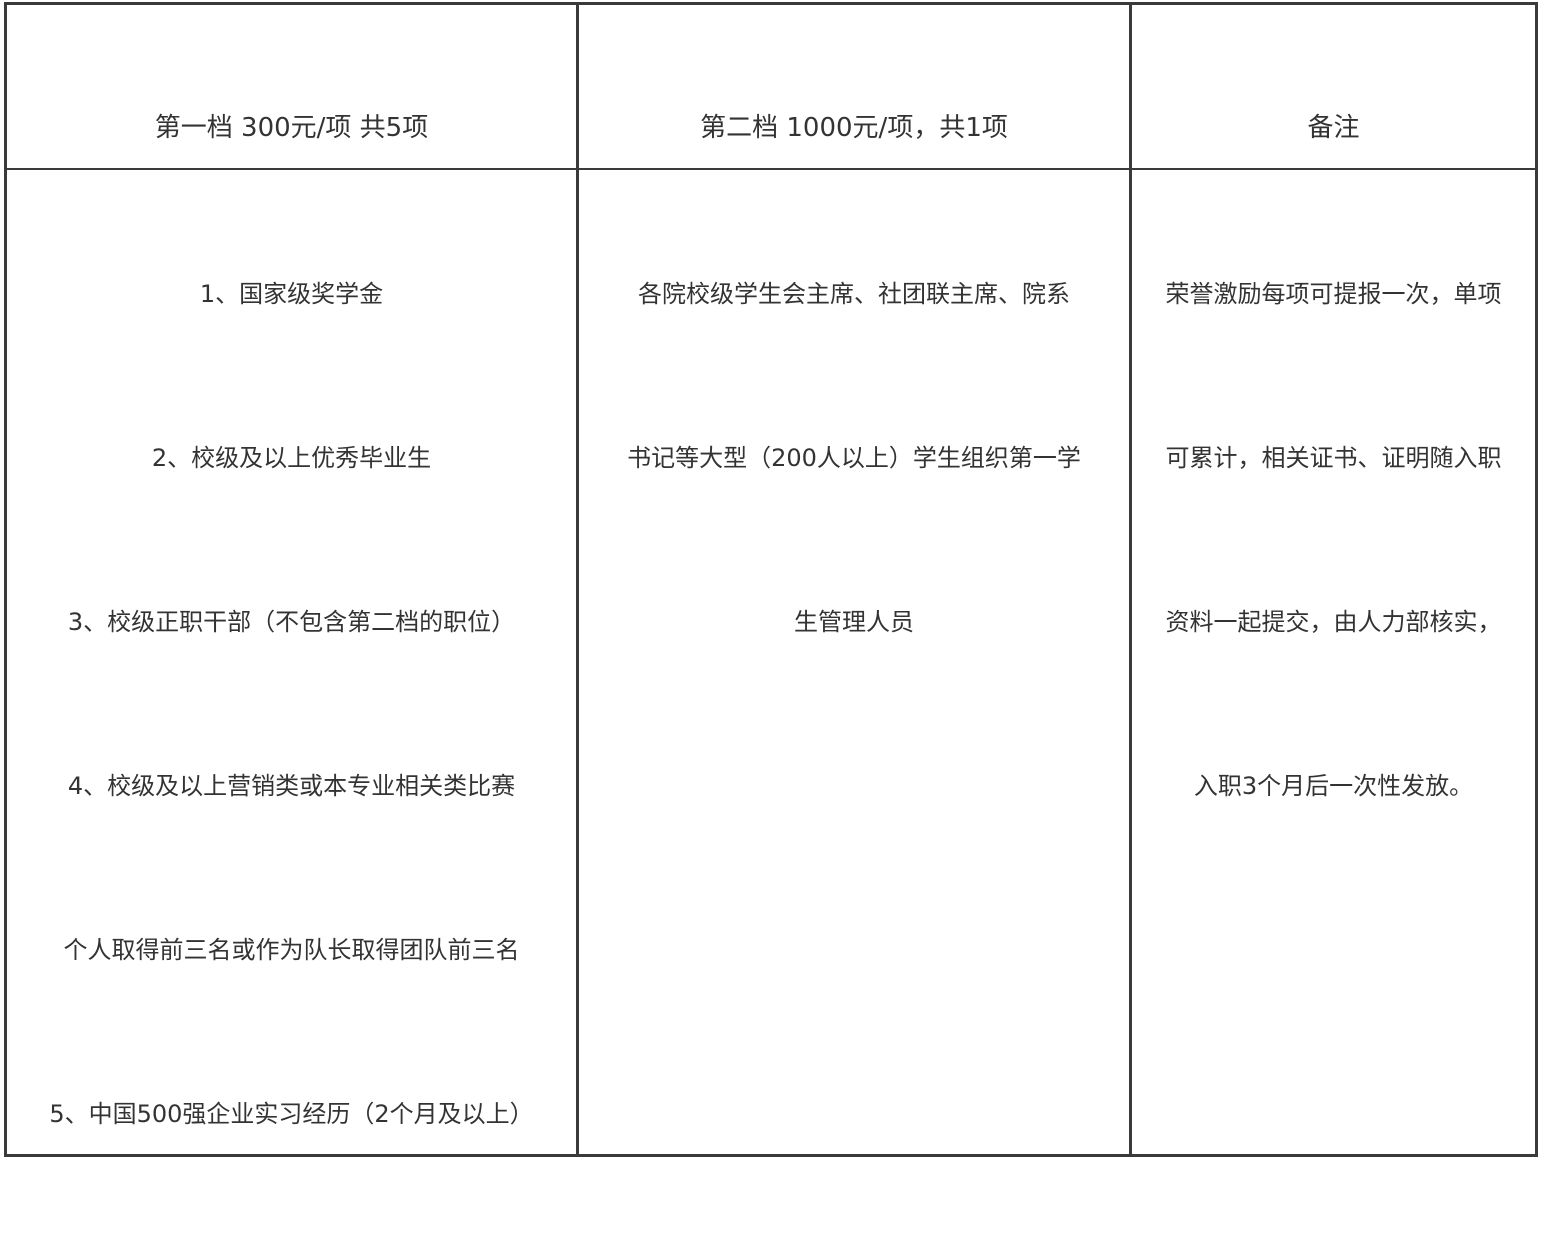 The height and width of the screenshot is (1258, 1542). What do you see at coordinates (1333, 622) in the screenshot?
I see `remarks-line: 资料一起提交，由人力部核实，` at bounding box center [1333, 622].